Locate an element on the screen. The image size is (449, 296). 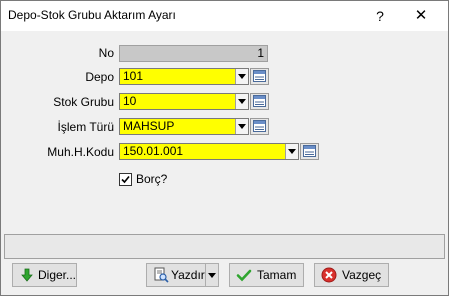
depo-lookup-button is located at coordinates (259, 76).